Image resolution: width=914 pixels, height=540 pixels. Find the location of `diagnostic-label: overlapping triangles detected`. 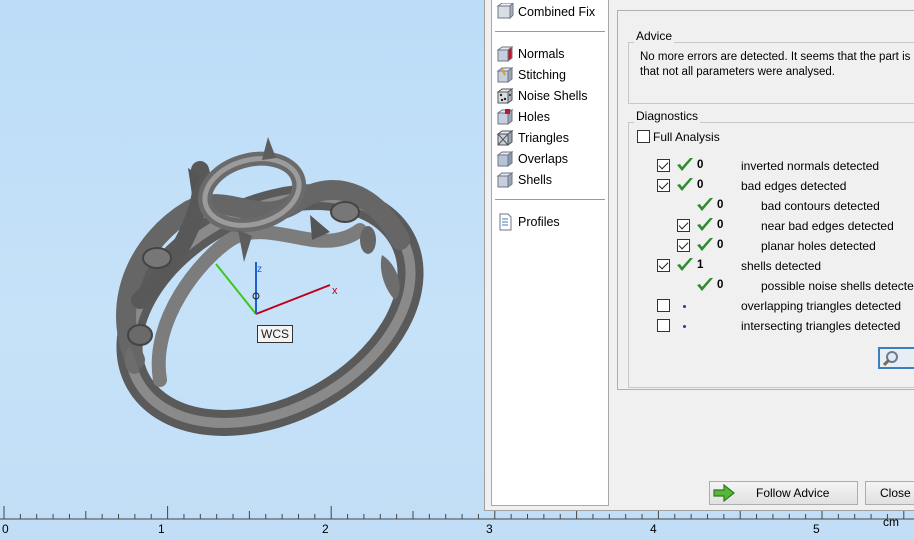

diagnostic-label: overlapping triangles detected is located at coordinates (821, 306).